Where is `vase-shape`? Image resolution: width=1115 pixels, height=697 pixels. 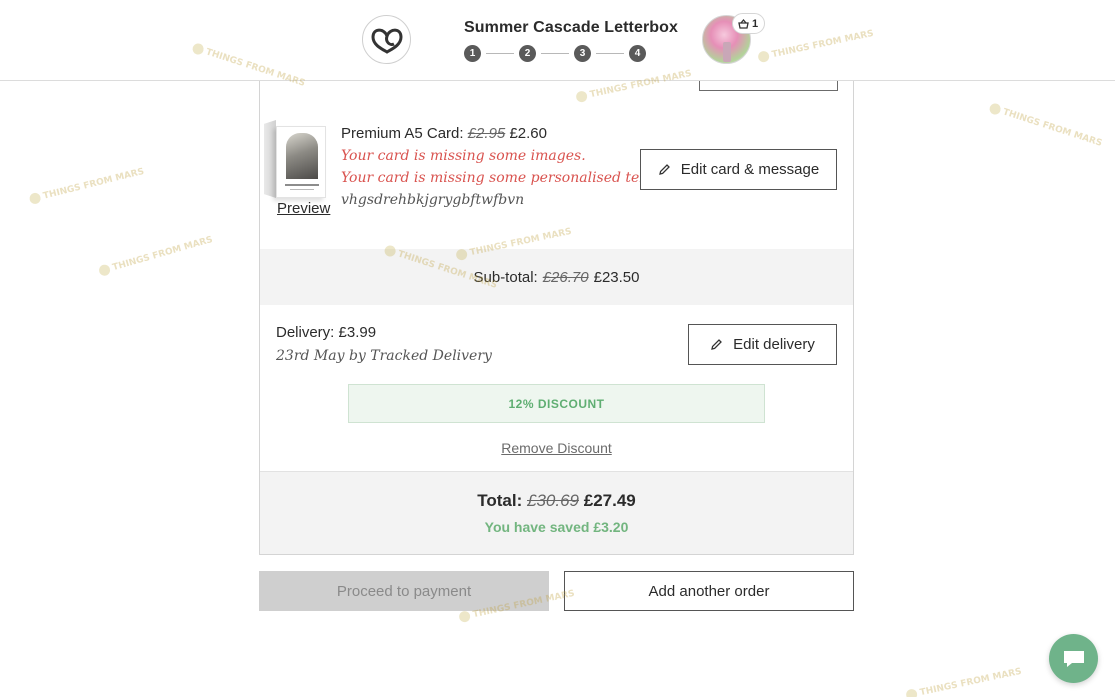
vase-shape is located at coordinates (727, 52).